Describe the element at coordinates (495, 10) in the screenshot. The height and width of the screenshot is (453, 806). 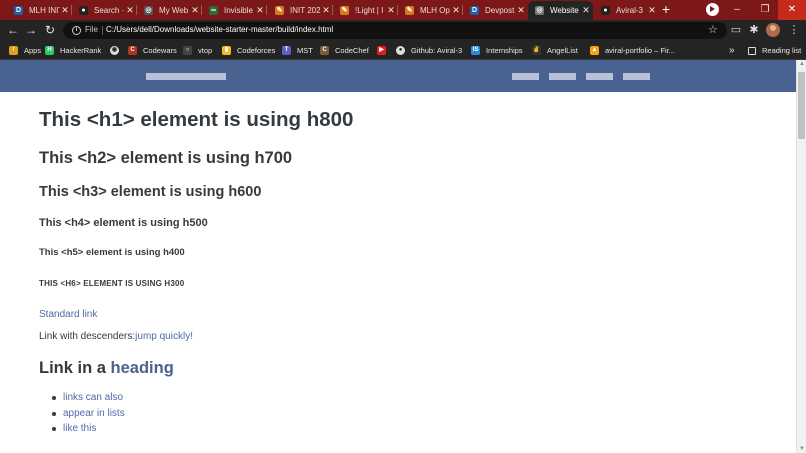
I see `browser-tab: D Devpost ✕` at that location.